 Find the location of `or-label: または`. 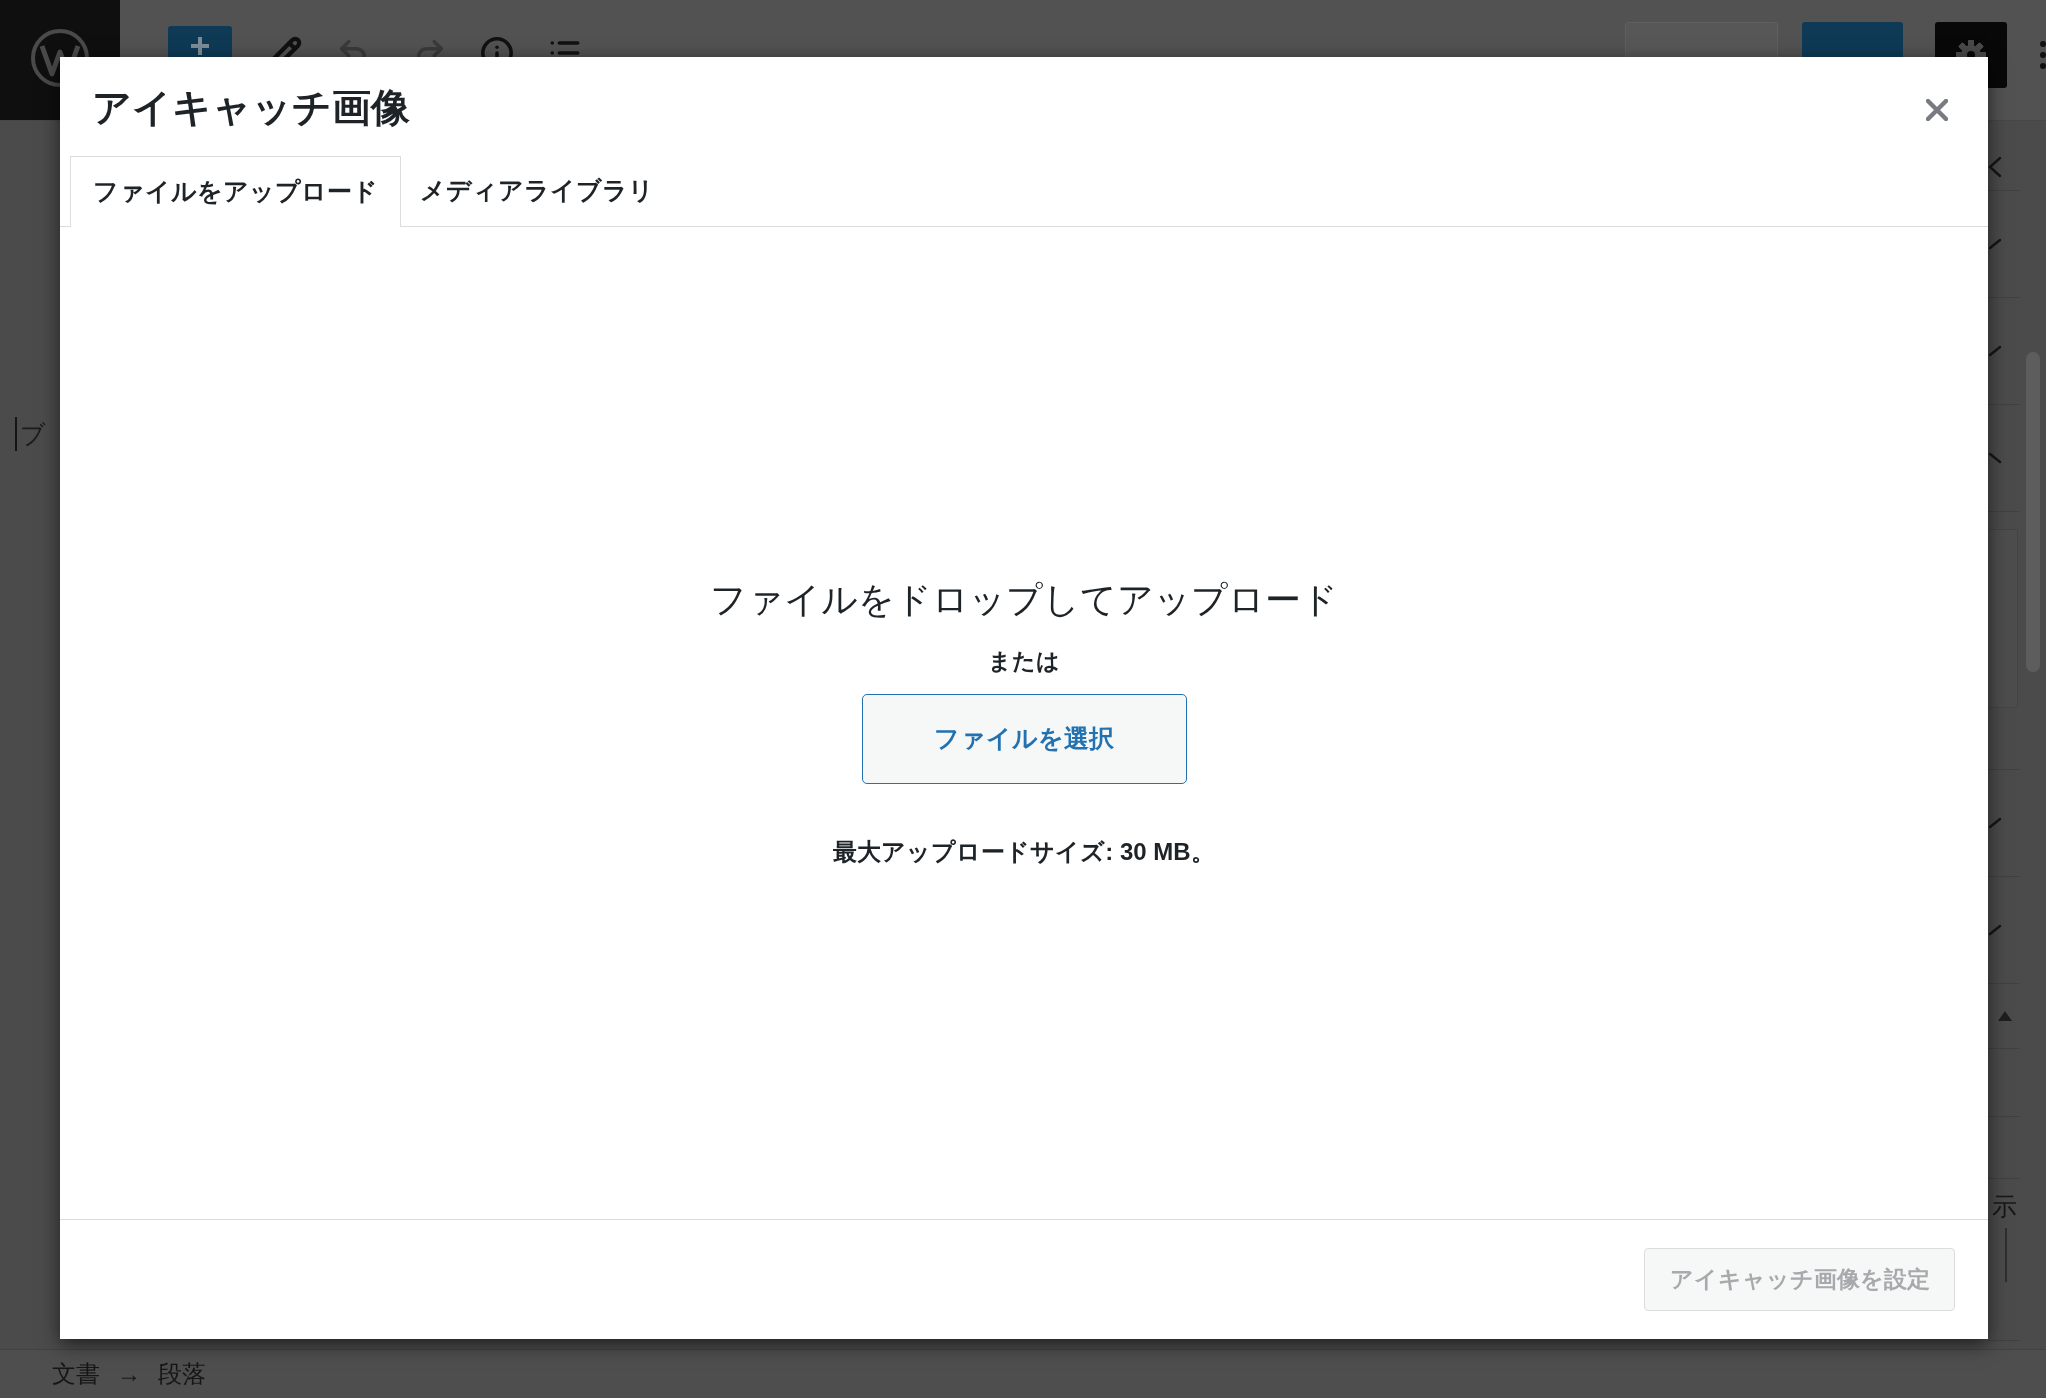

or-label: または is located at coordinates (1024, 661).